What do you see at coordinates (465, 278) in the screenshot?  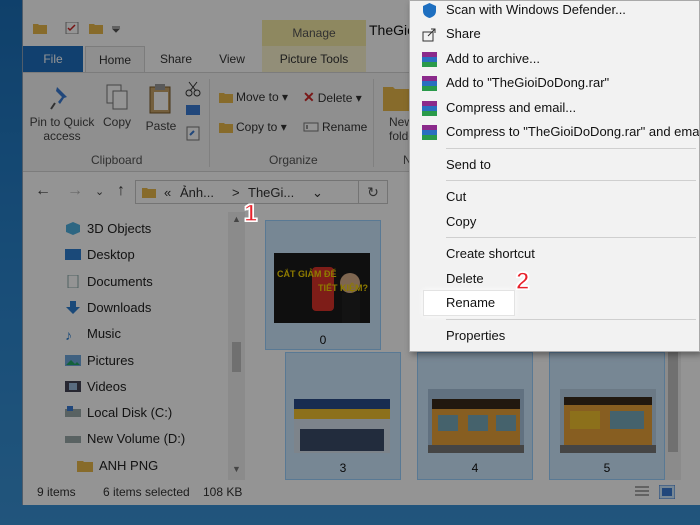 I see `menu-item-label: Delete` at bounding box center [465, 278].